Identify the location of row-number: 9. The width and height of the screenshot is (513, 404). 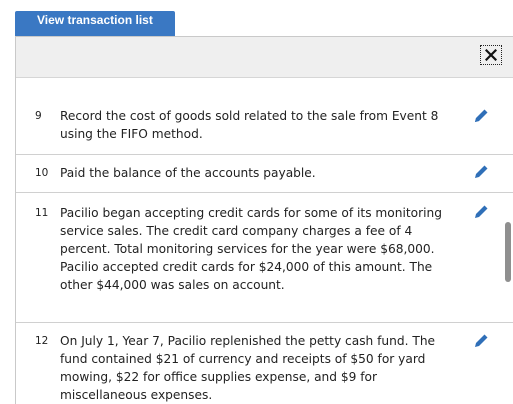
(38, 116).